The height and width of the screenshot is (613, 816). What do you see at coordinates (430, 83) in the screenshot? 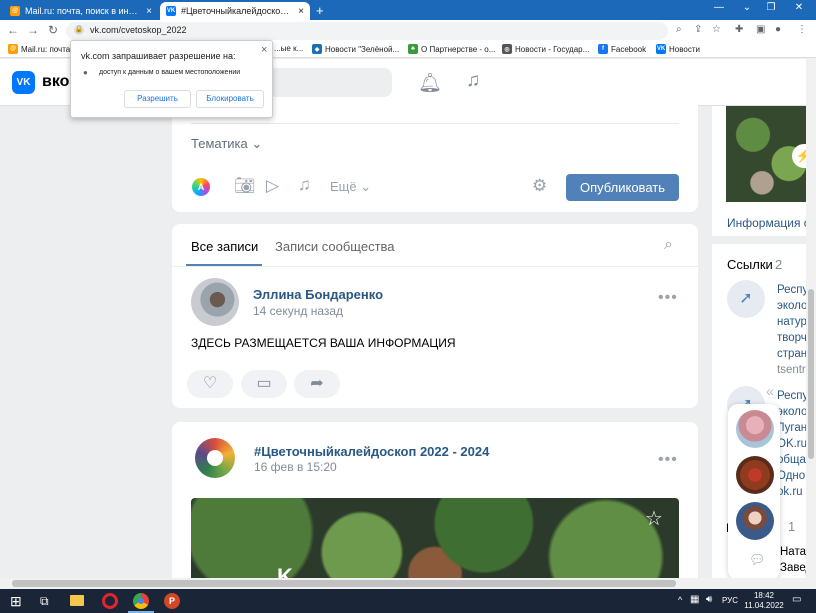
I see `bell-icon: 🔔︎` at bounding box center [430, 83].